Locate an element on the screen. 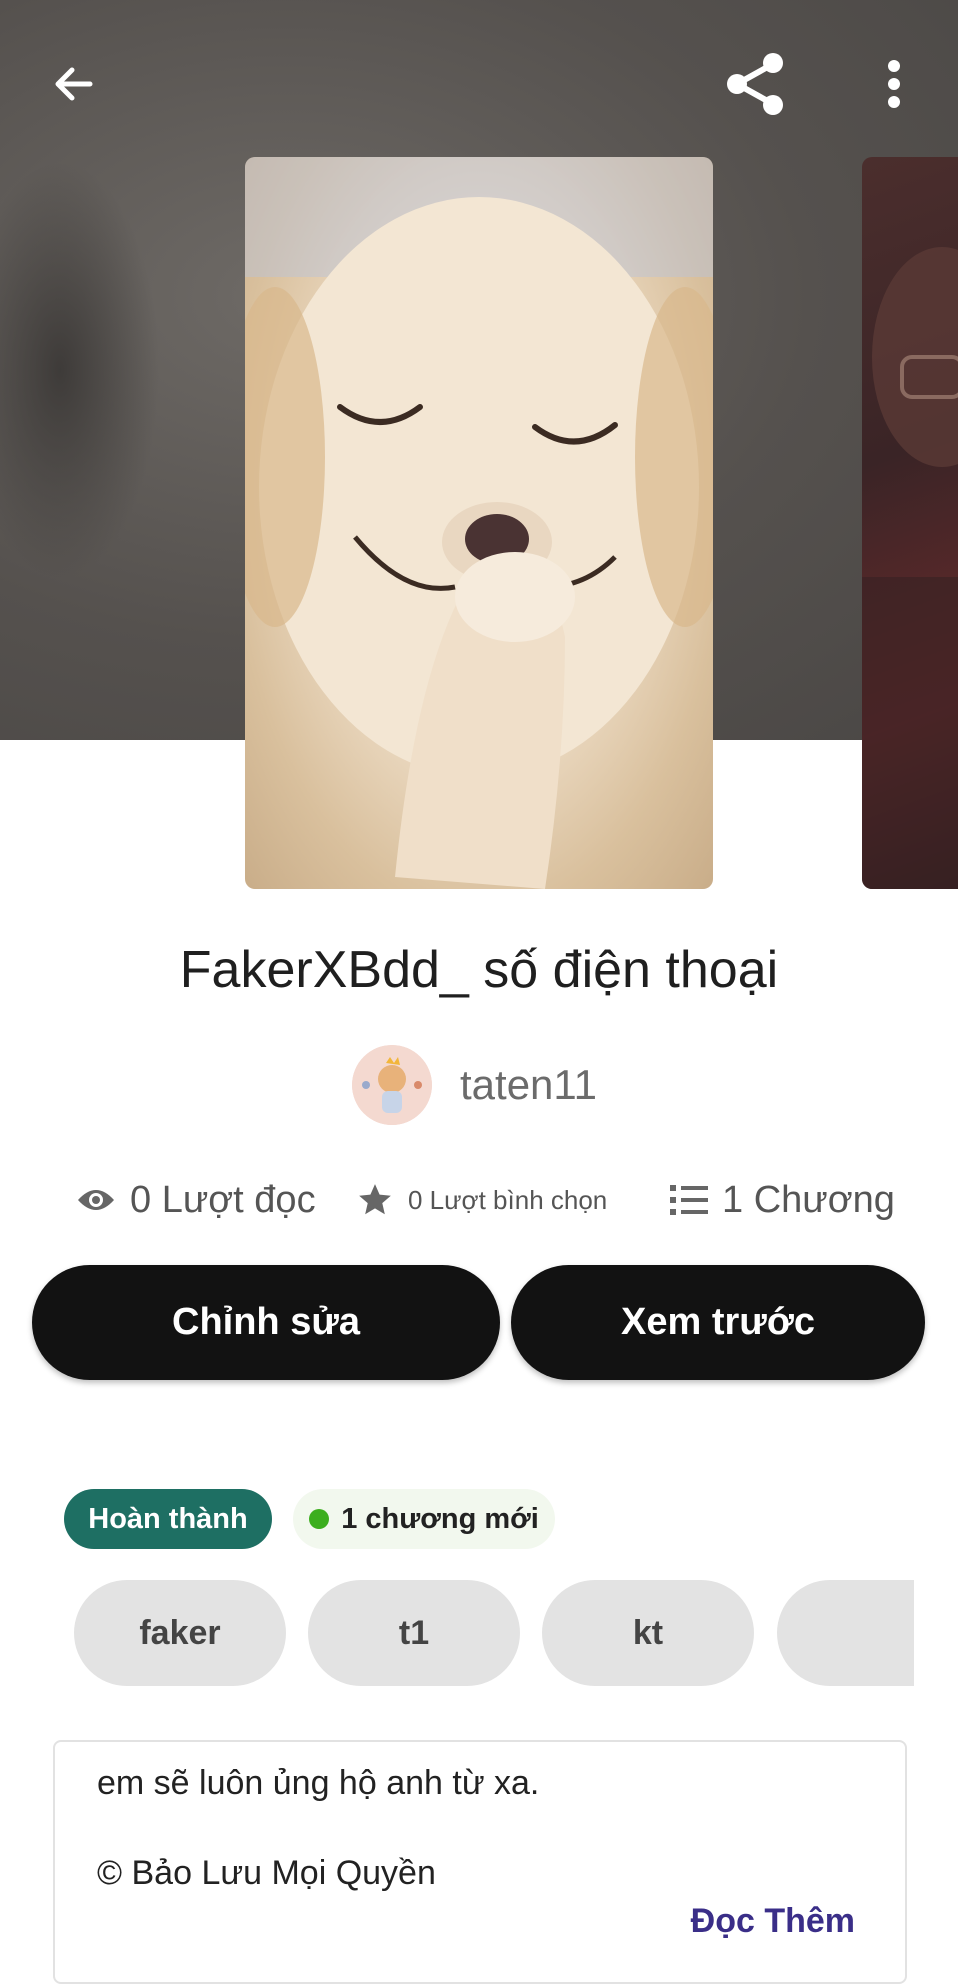 The width and height of the screenshot is (958, 1984). author-link: taten11 is located at coordinates (474, 1085).